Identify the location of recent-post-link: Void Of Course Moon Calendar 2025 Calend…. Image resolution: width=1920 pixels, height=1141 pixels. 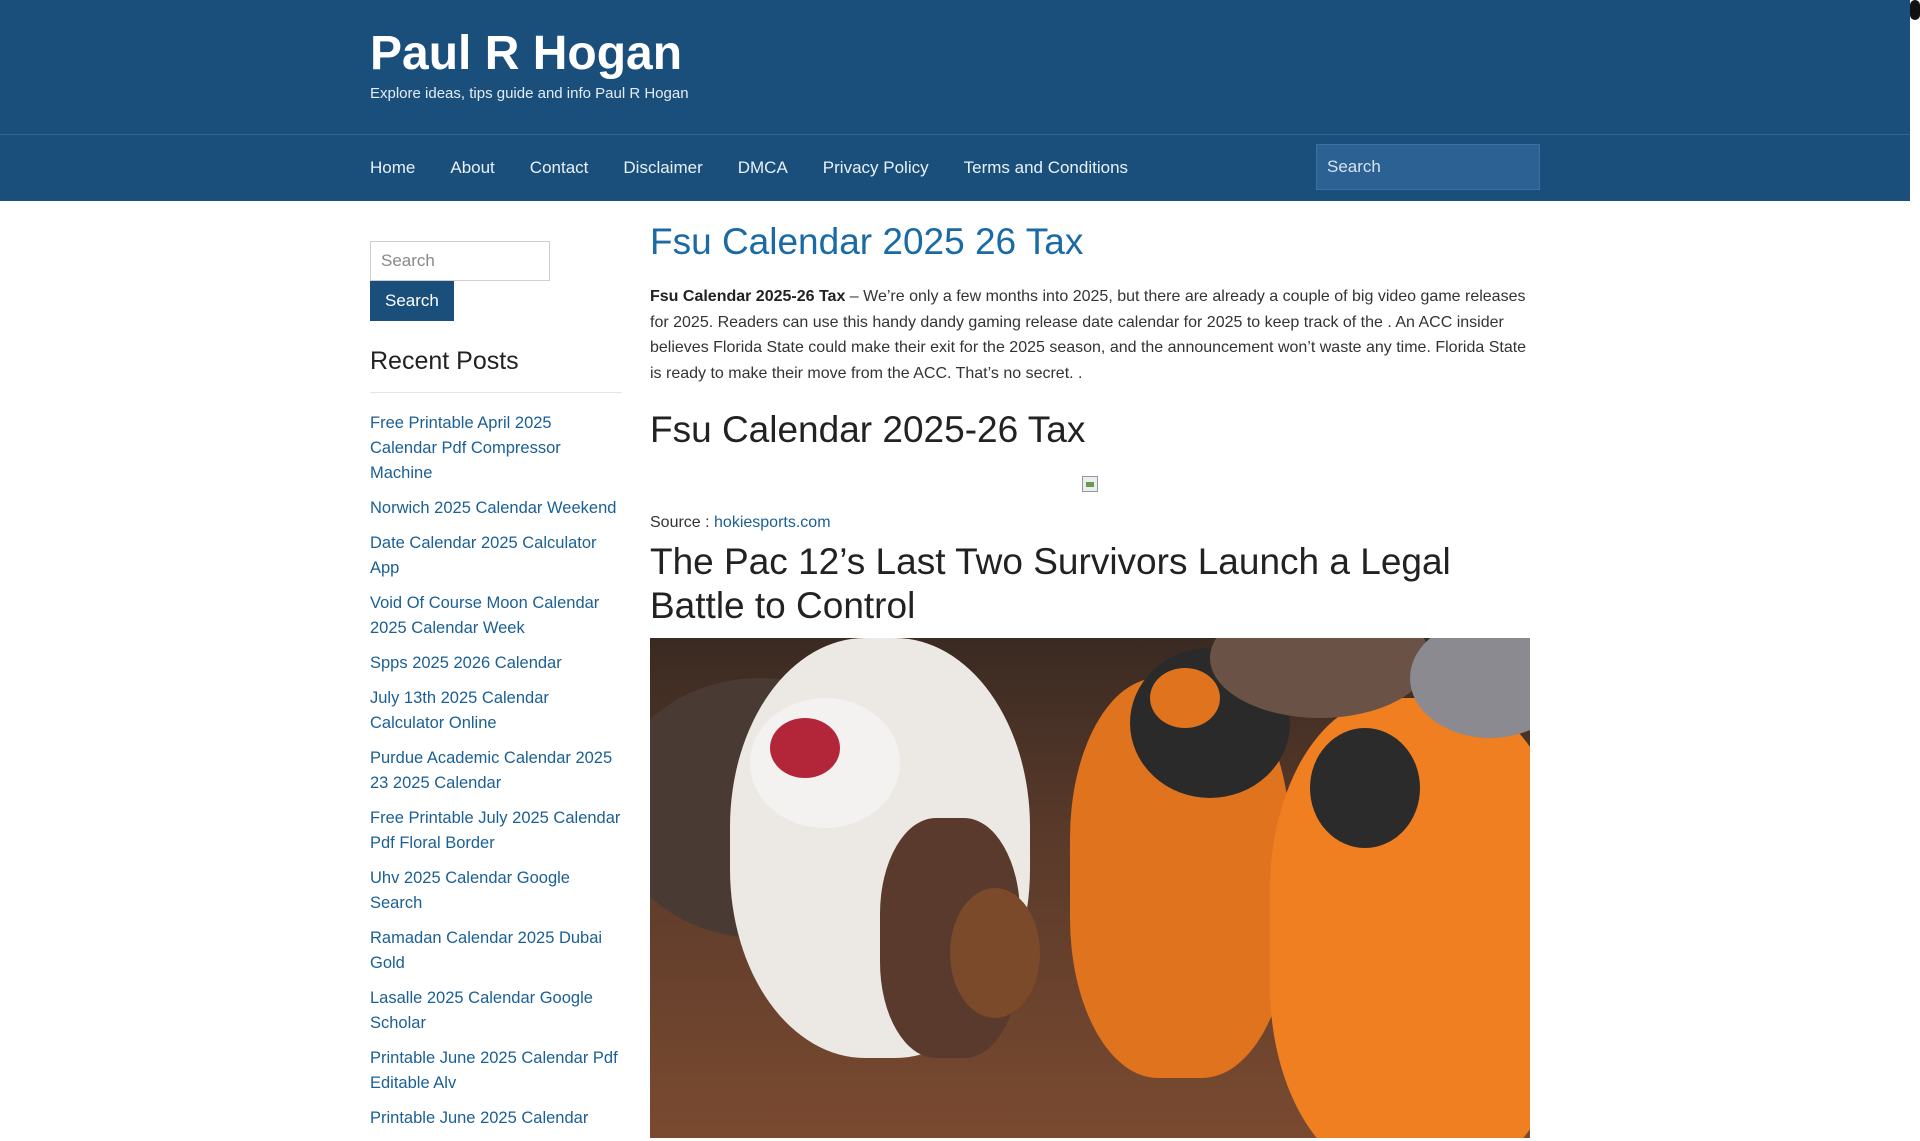
(484, 615).